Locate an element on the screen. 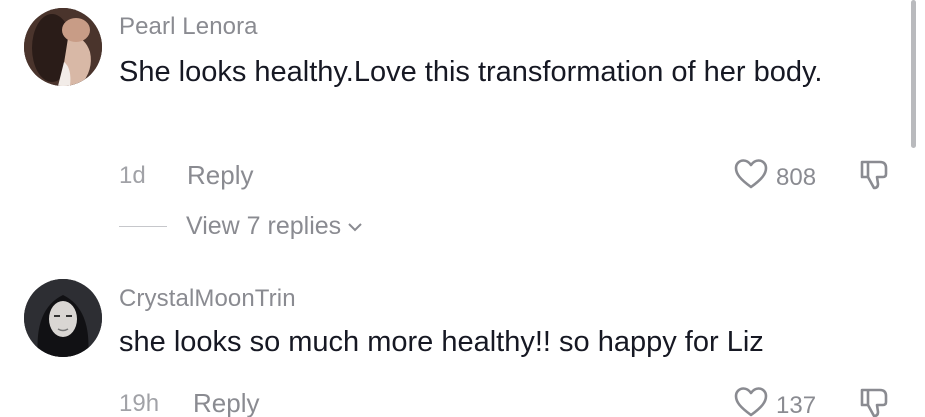 This screenshot has width=925, height=417. like-button: 137 is located at coordinates (775, 401).